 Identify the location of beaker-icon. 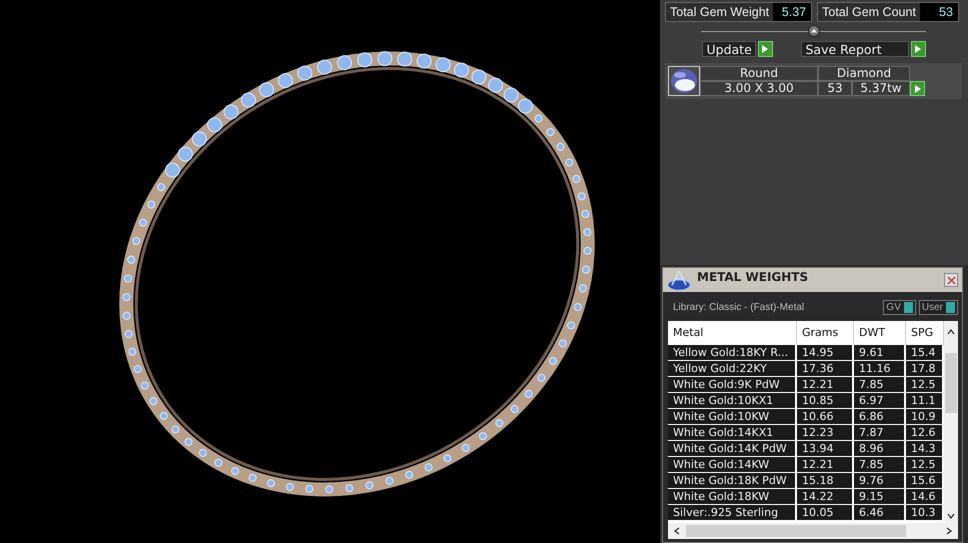
(679, 280).